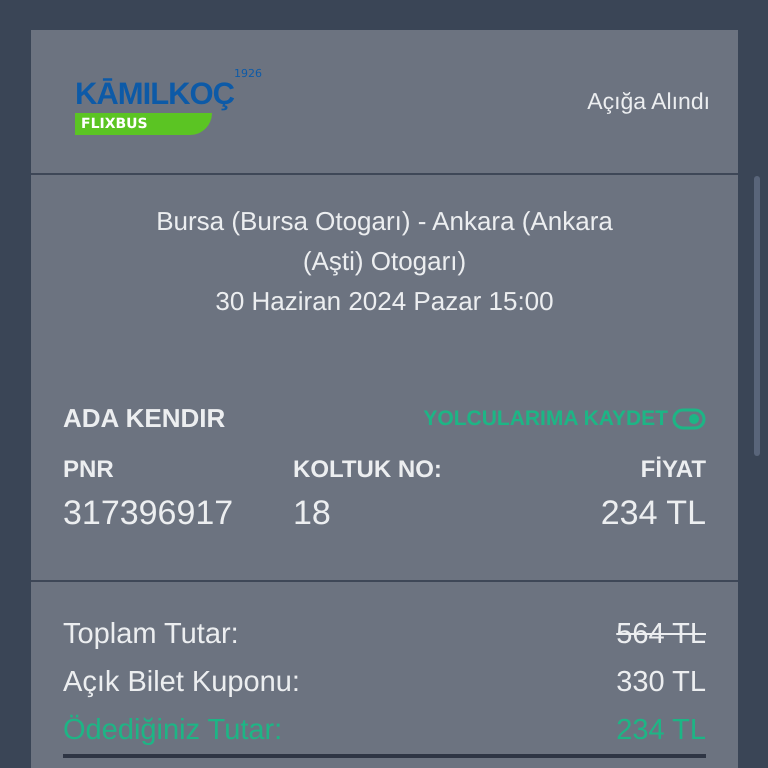 The width and height of the screenshot is (768, 768). What do you see at coordinates (661, 682) in the screenshot?
I see `total-value: 330 TL` at bounding box center [661, 682].